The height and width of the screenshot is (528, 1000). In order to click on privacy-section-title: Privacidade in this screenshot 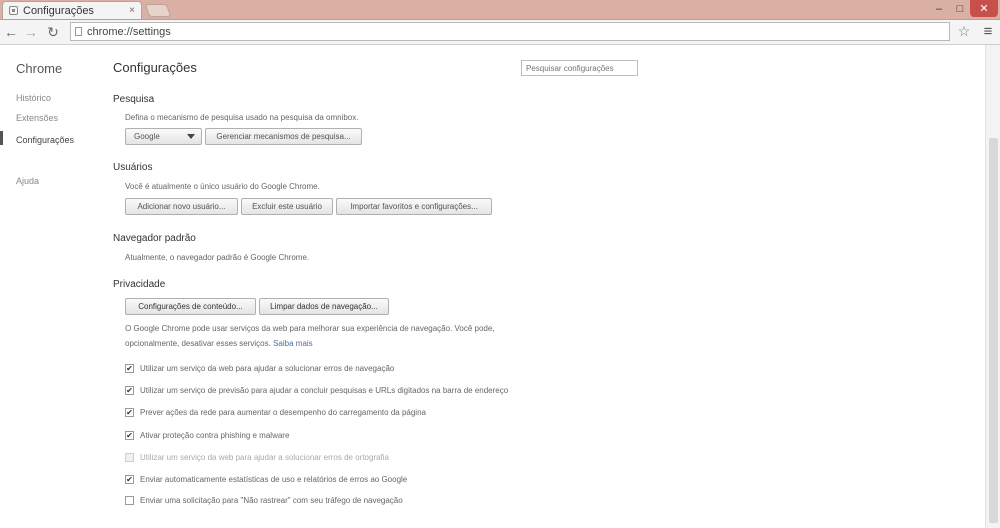, I will do `click(139, 284)`.